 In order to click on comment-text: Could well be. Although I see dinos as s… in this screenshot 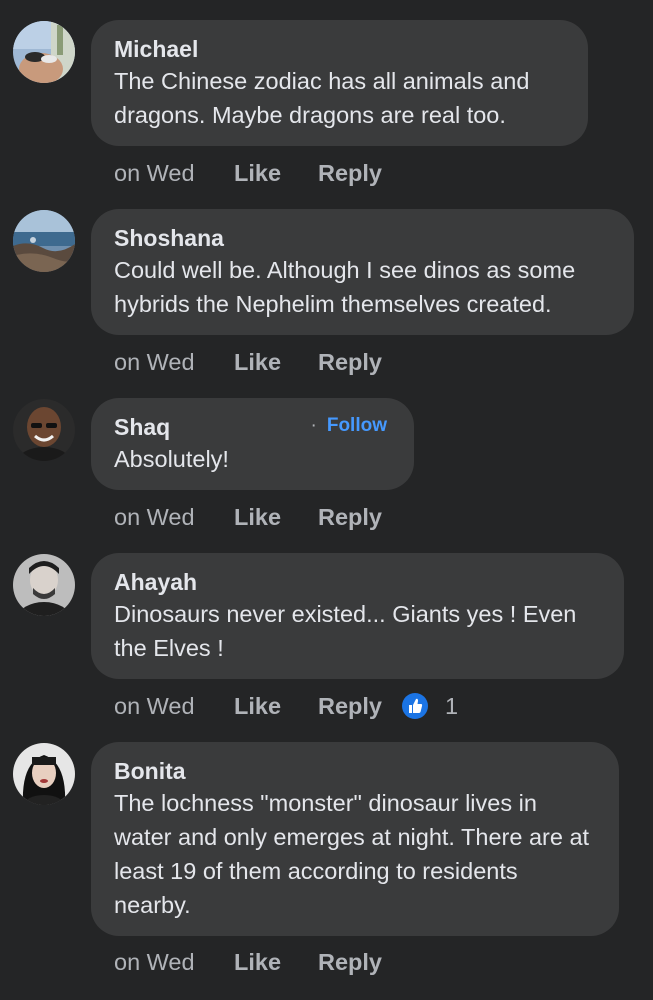, I will do `click(345, 287)`.